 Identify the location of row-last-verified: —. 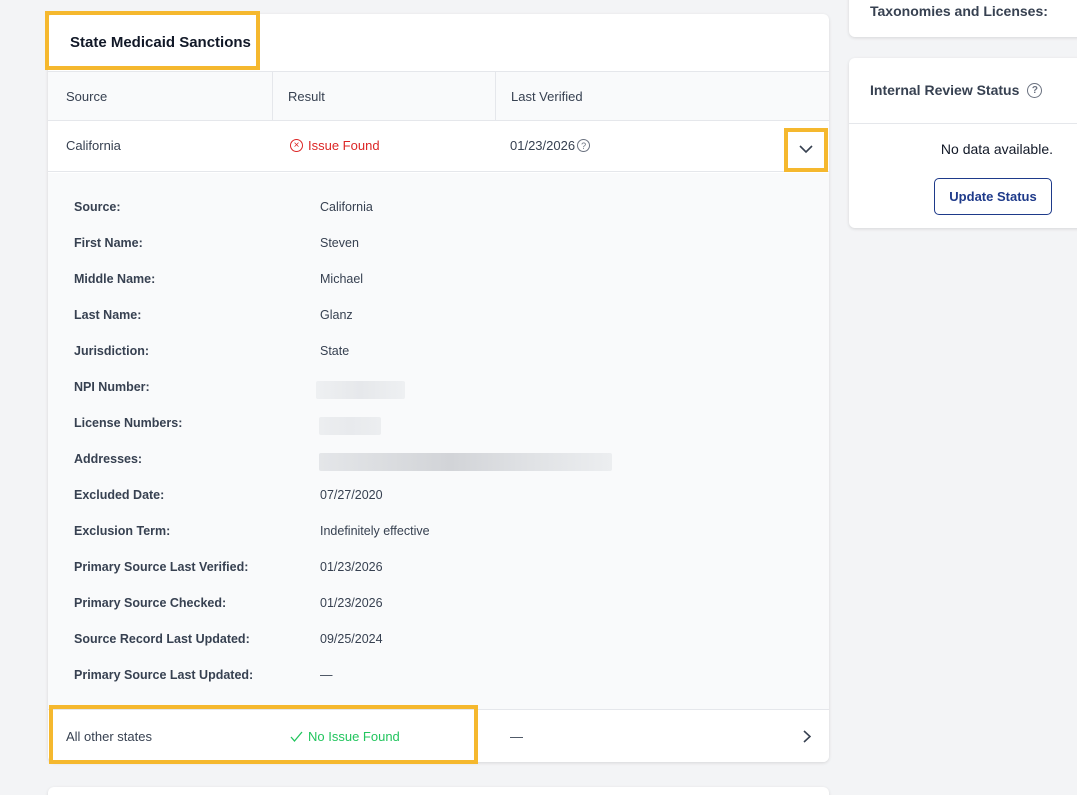
(516, 736).